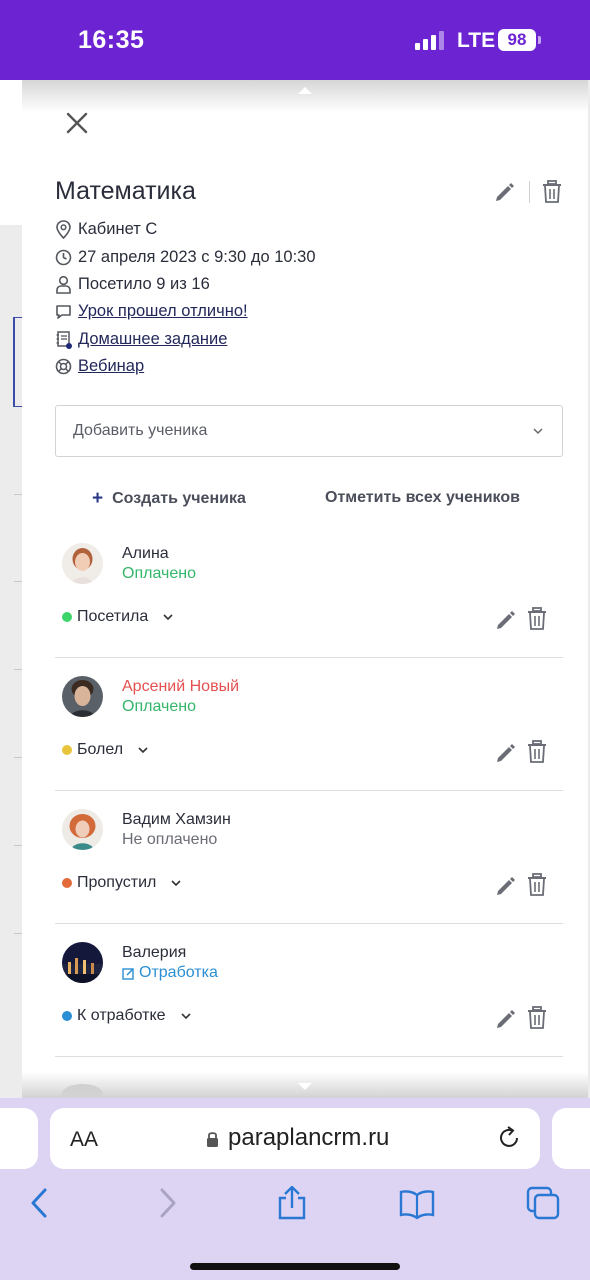  Describe the element at coordinates (430, 40) in the screenshot. I see `signal-icon` at that location.